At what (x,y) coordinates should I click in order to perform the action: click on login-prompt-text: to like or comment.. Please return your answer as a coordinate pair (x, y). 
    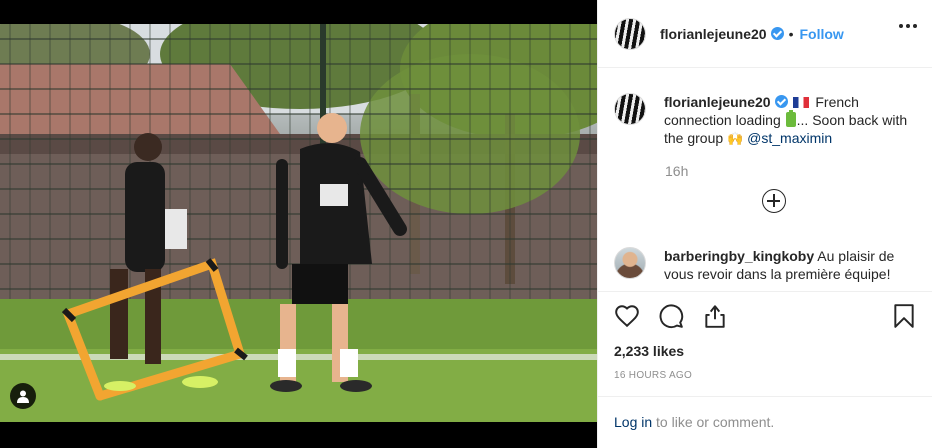
    Looking at the image, I should click on (715, 422).